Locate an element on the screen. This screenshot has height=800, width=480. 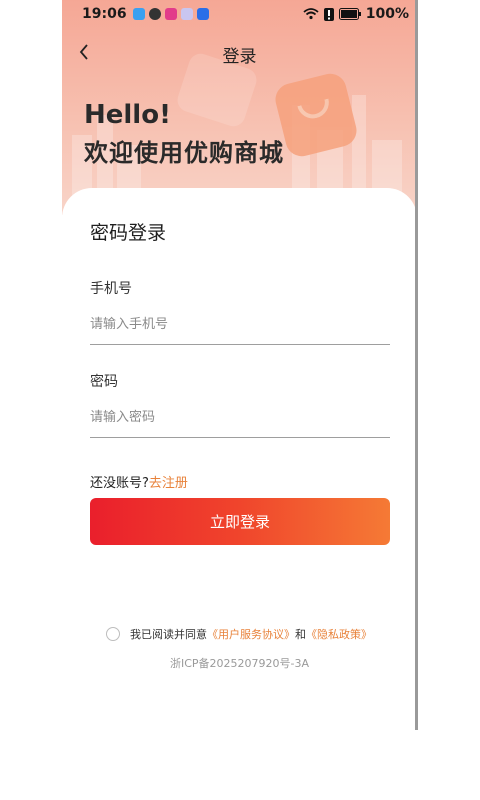
wifi-icon is located at coordinates (311, 14).